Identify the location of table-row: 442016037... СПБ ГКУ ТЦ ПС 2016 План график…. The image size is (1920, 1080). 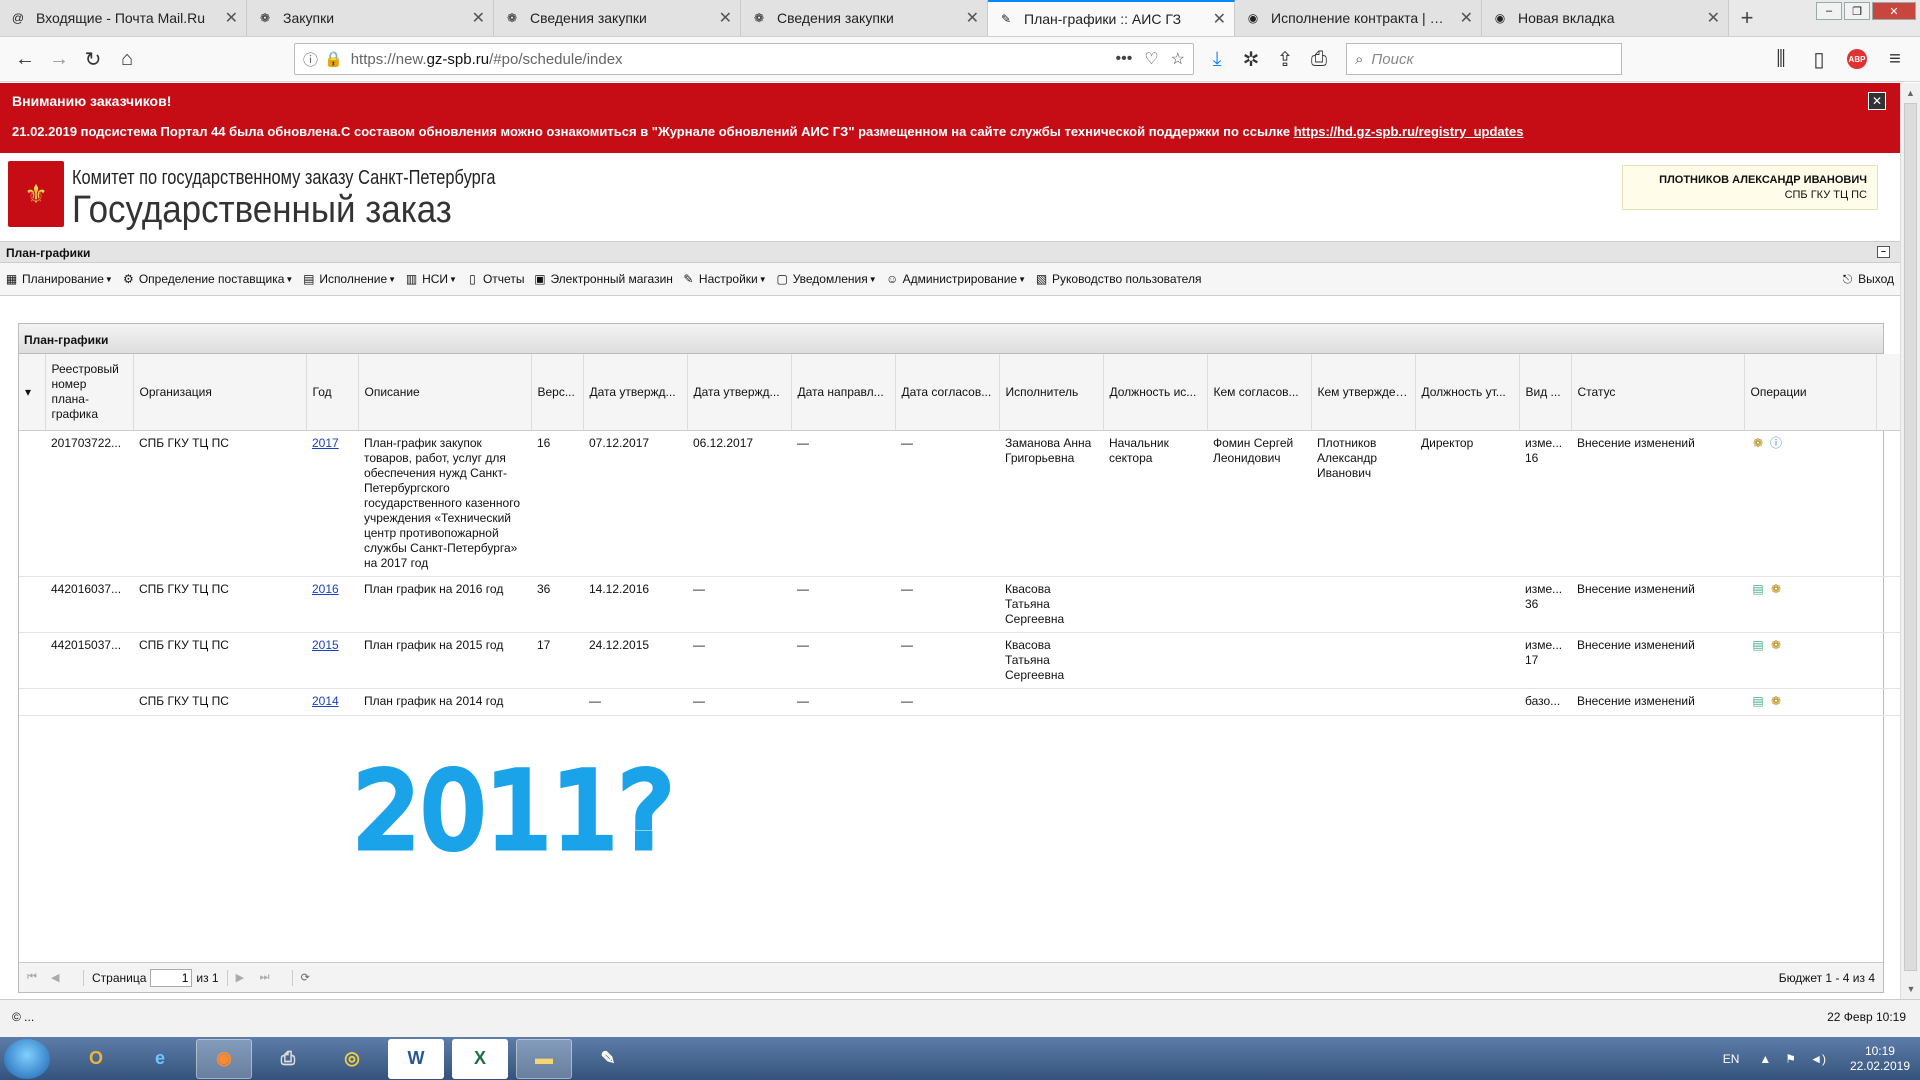
(959, 604).